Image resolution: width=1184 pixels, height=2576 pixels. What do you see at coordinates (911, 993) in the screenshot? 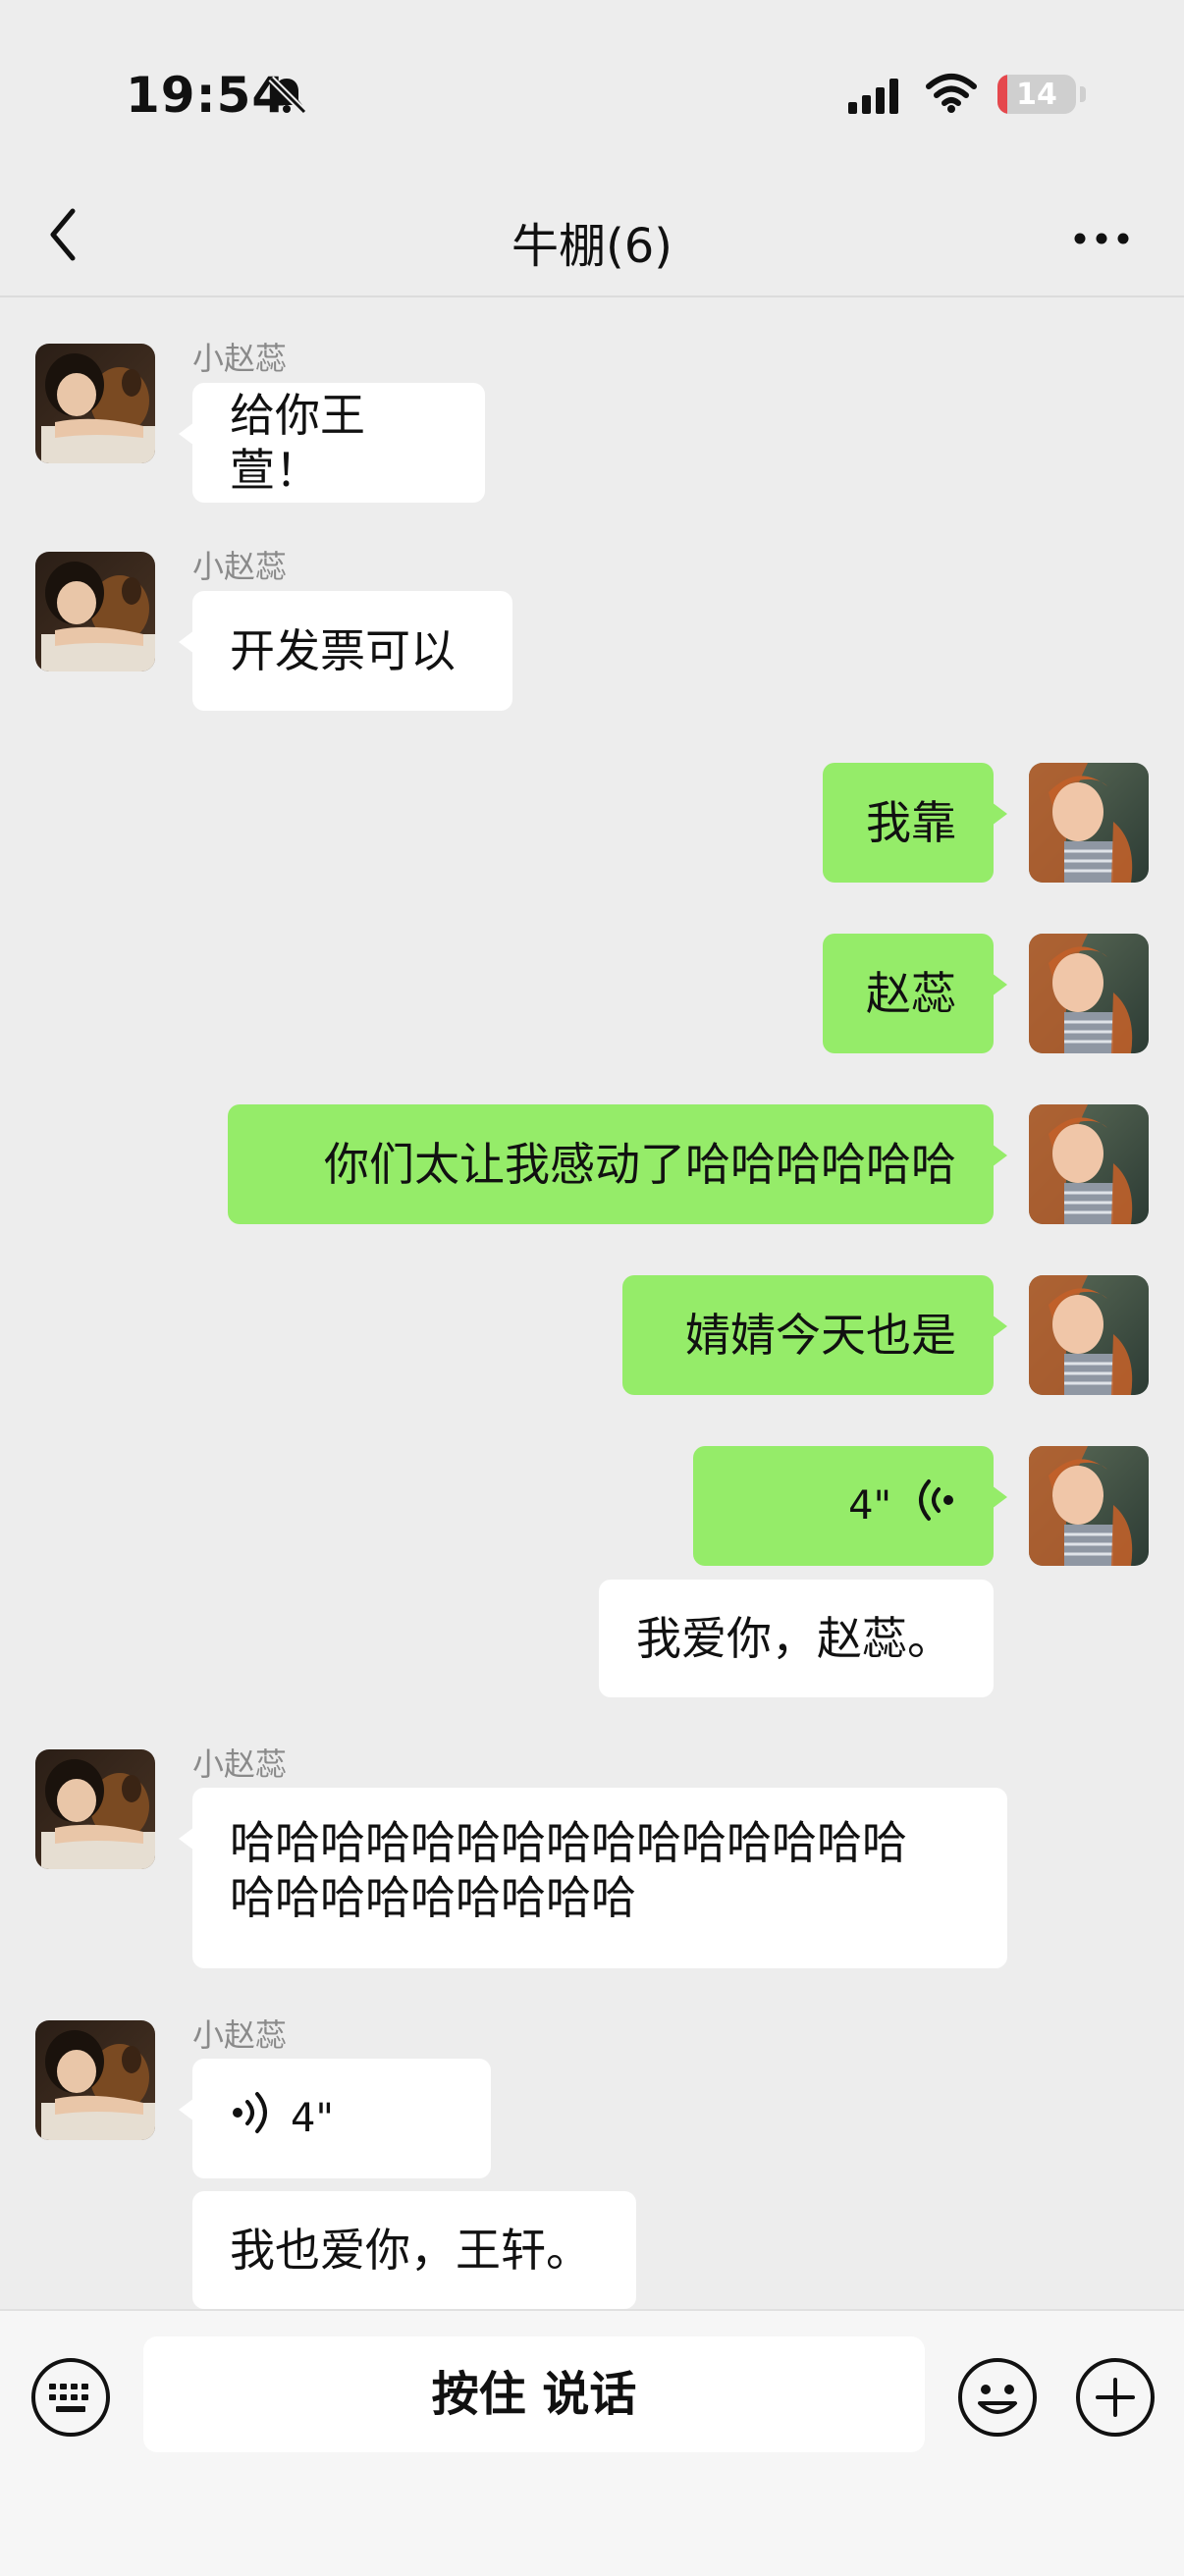
I see `message-text: 赵蕊` at bounding box center [911, 993].